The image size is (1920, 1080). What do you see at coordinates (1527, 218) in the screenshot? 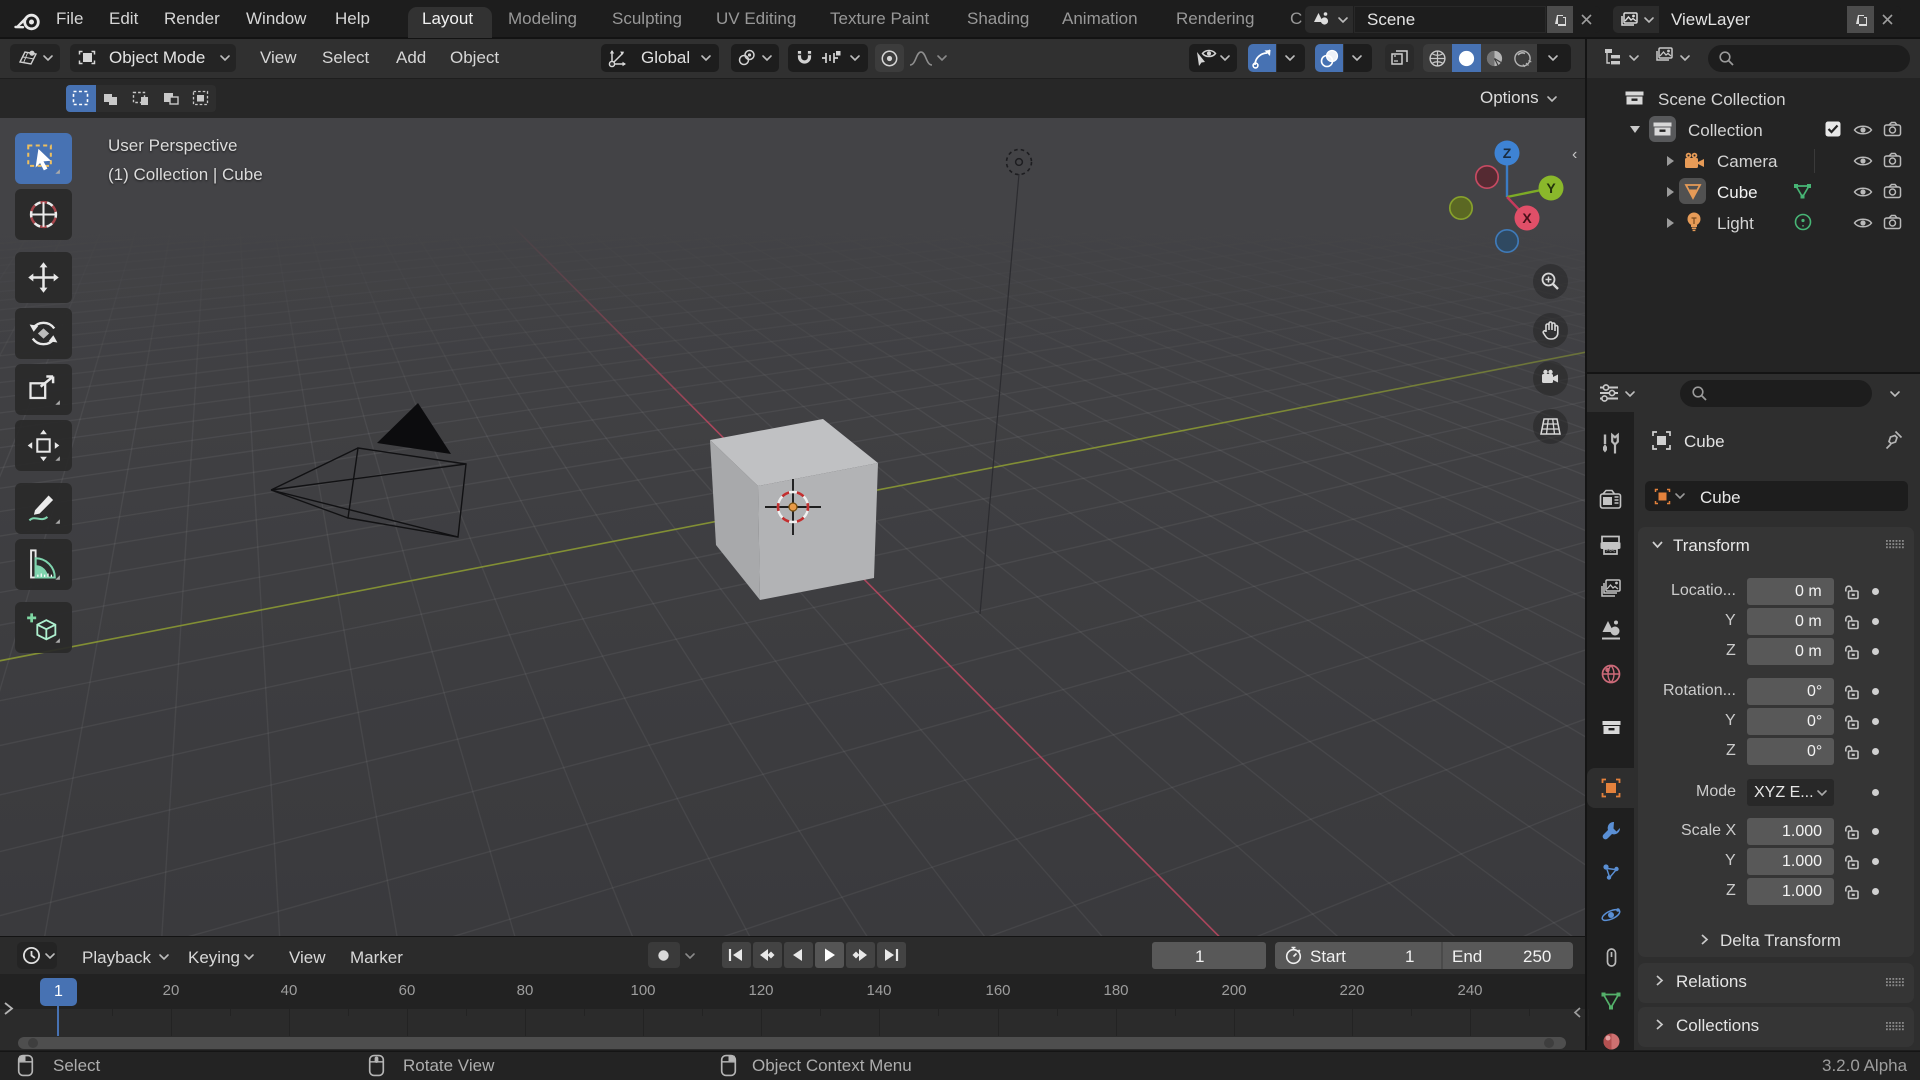
I see `svg-text: X` at bounding box center [1527, 218].